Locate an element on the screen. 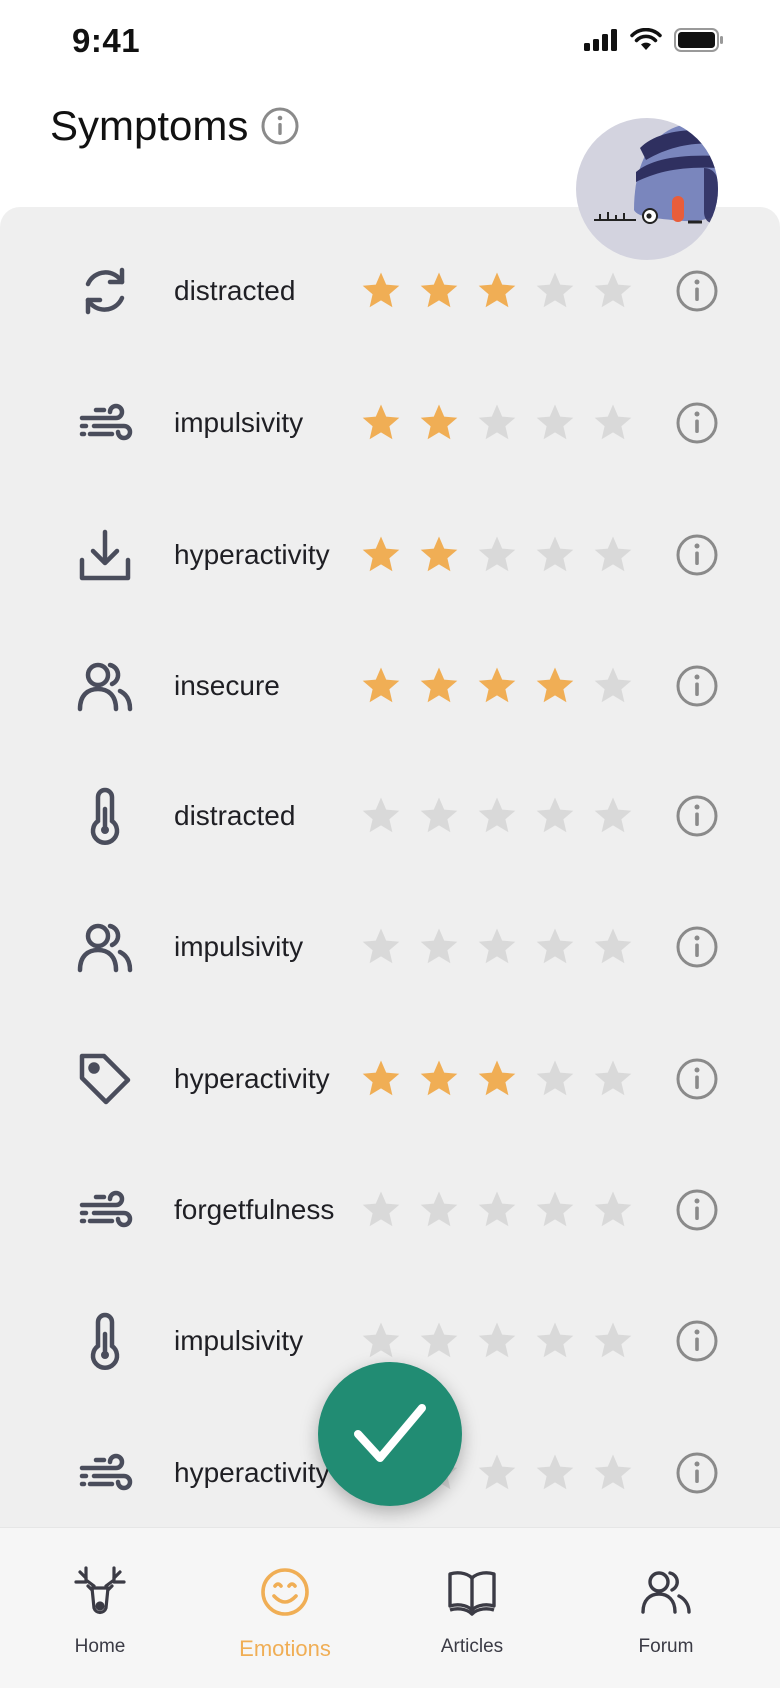 This screenshot has height=1688, width=780. check-icon is located at coordinates (390, 1433).